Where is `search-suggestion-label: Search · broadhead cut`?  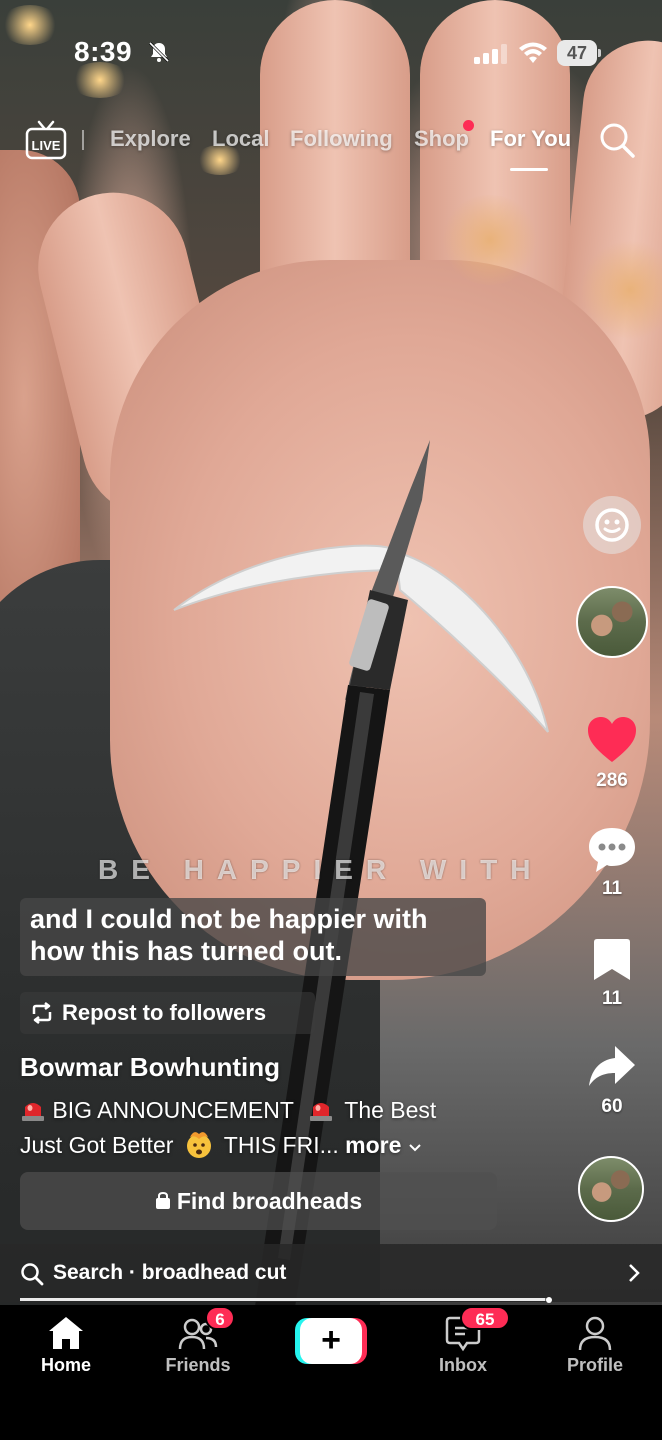
search-suggestion-label: Search · broadhead cut is located at coordinates (170, 1272).